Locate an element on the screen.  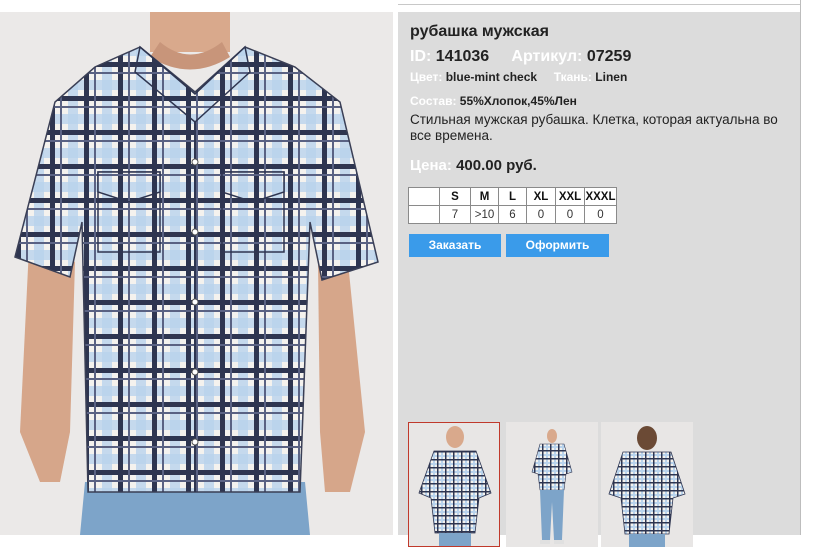
composition-label: Состав: is located at coordinates (433, 101).